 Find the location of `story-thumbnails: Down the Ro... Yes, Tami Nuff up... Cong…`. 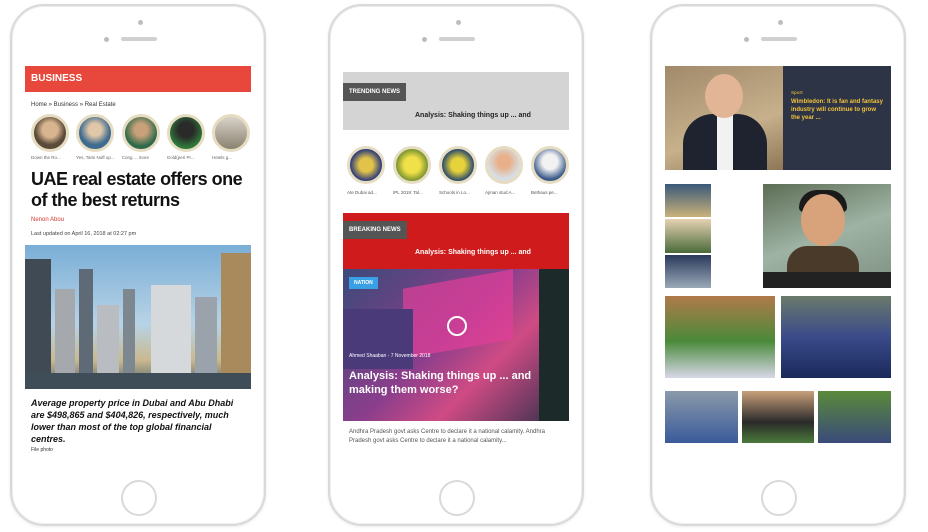

story-thumbnails: Down the Ro... Yes, Tami Nuff up... Cong… is located at coordinates (138, 137).